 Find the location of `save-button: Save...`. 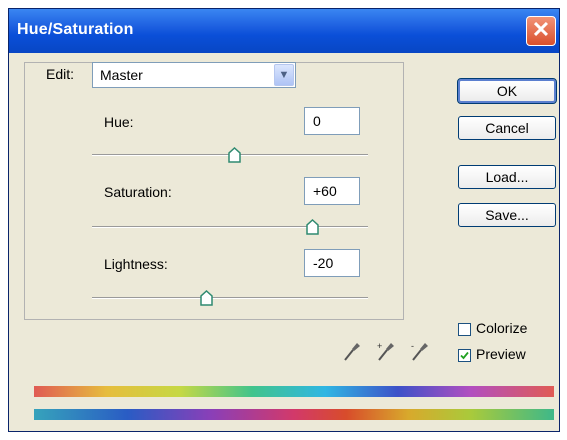

save-button: Save... is located at coordinates (507, 215).